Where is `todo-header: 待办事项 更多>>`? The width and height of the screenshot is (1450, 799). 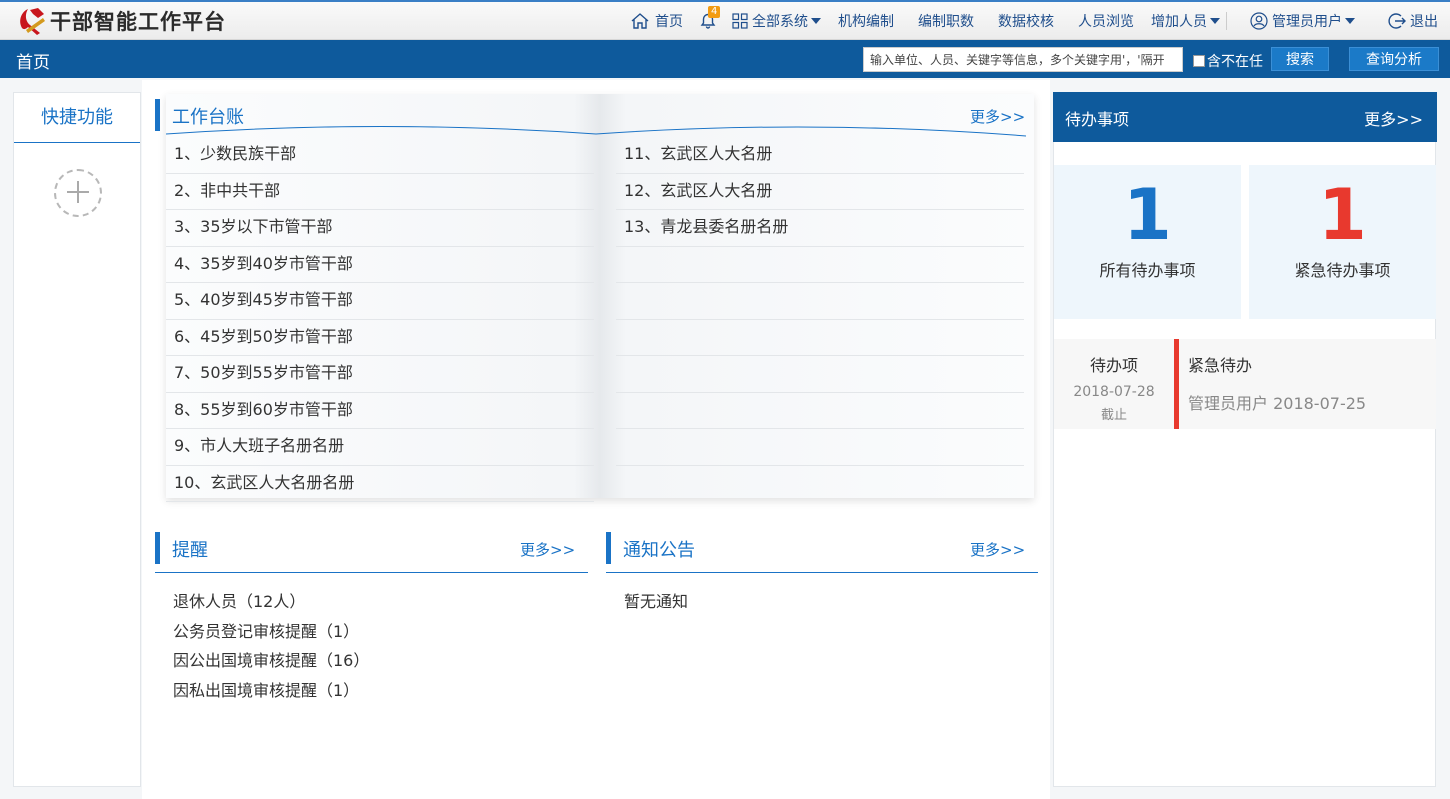 todo-header: 待办事项 更多>> is located at coordinates (1245, 117).